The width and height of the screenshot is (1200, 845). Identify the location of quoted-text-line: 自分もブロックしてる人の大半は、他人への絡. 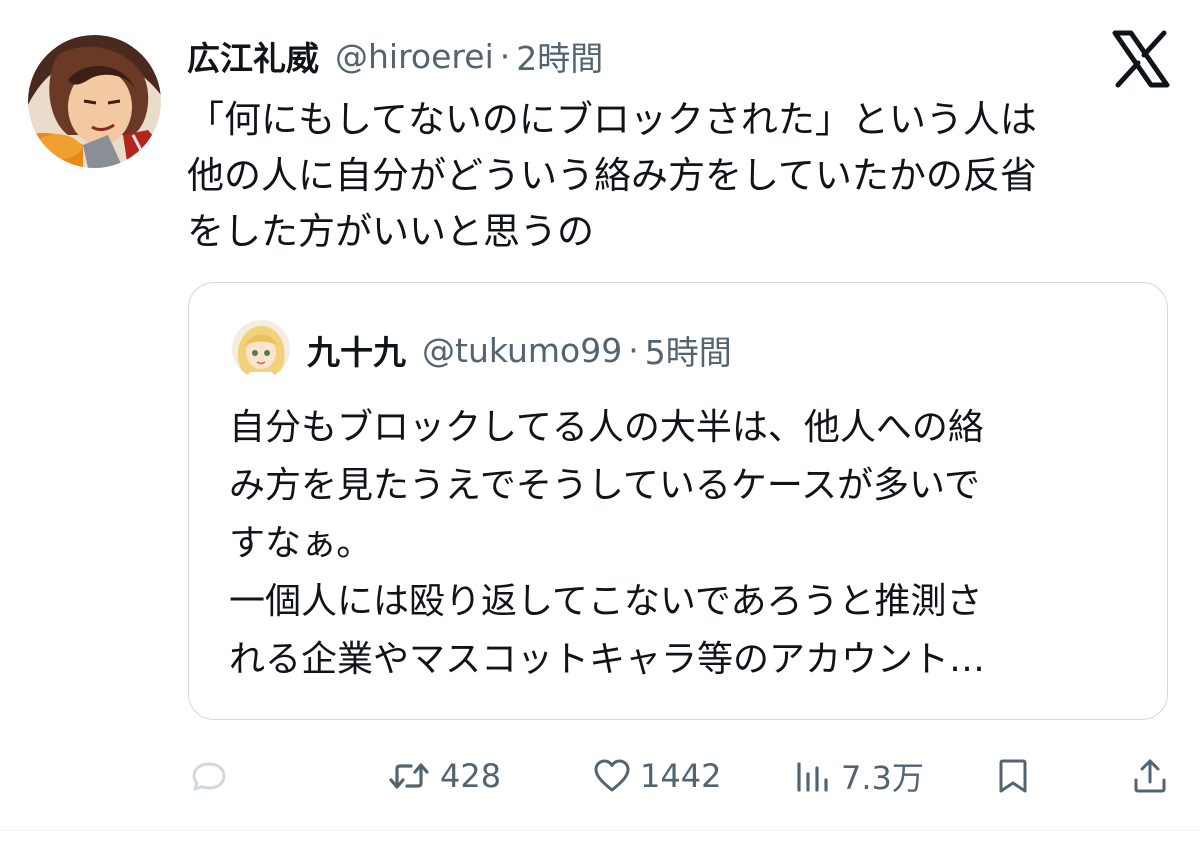
(606, 427).